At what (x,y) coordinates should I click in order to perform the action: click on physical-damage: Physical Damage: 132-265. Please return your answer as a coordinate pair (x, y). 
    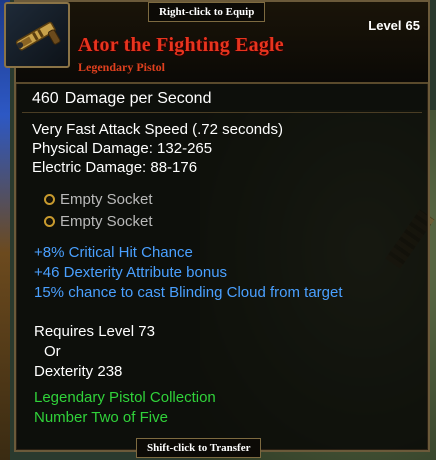
    Looking at the image, I should click on (122, 148).